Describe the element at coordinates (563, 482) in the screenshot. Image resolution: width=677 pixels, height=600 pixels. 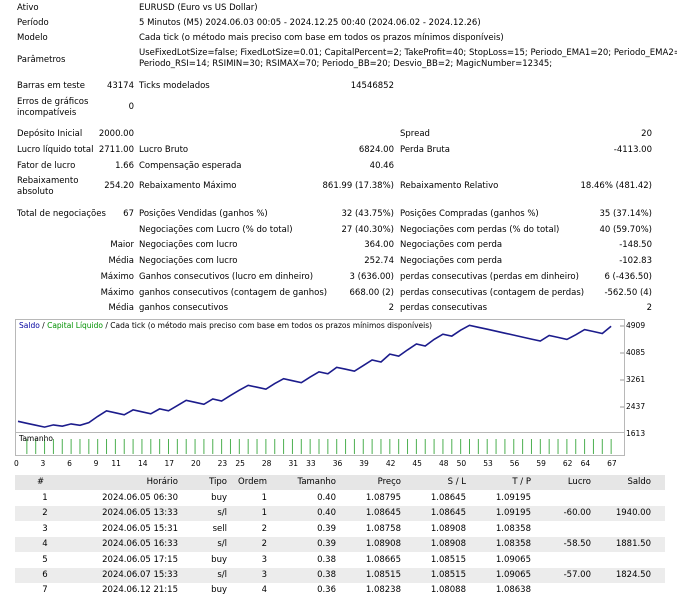
I see `col-lucro: Lucro` at that location.